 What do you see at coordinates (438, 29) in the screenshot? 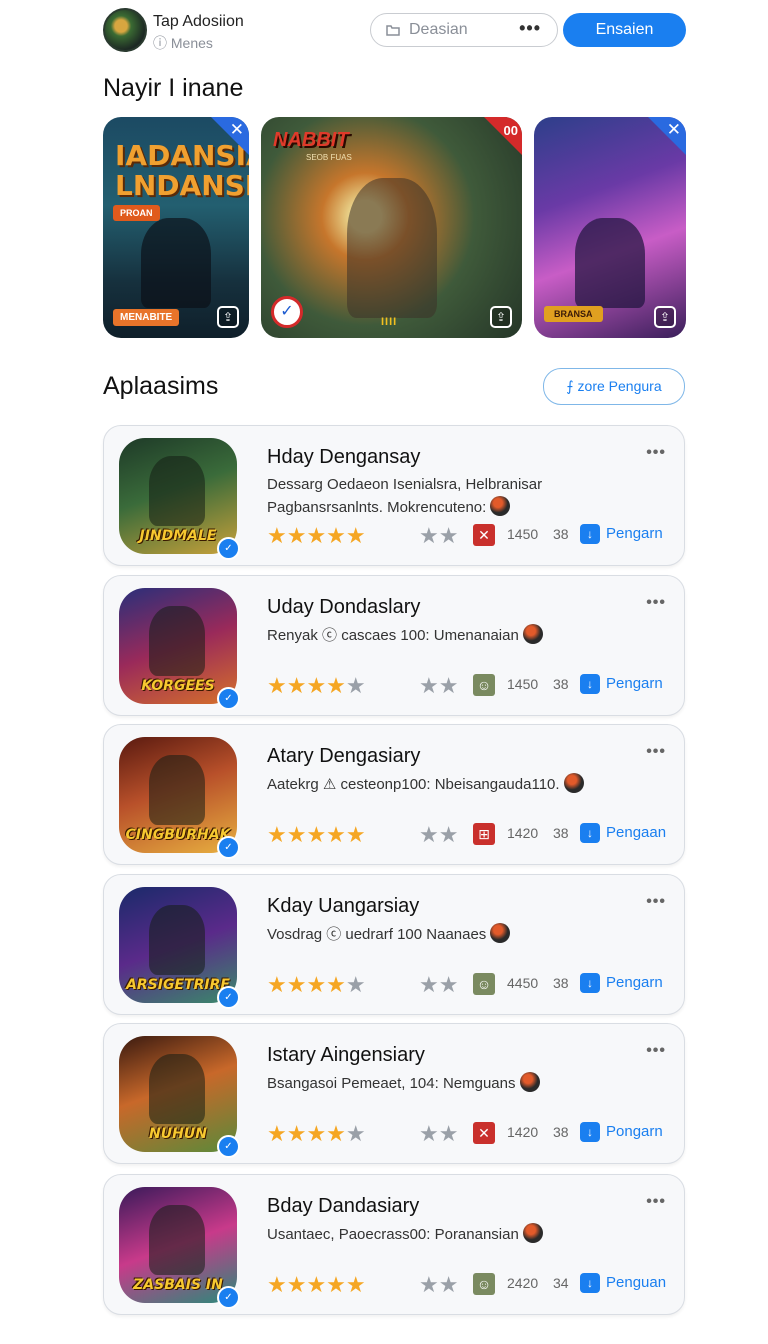
I see `search-placeholder: Deasian` at bounding box center [438, 29].